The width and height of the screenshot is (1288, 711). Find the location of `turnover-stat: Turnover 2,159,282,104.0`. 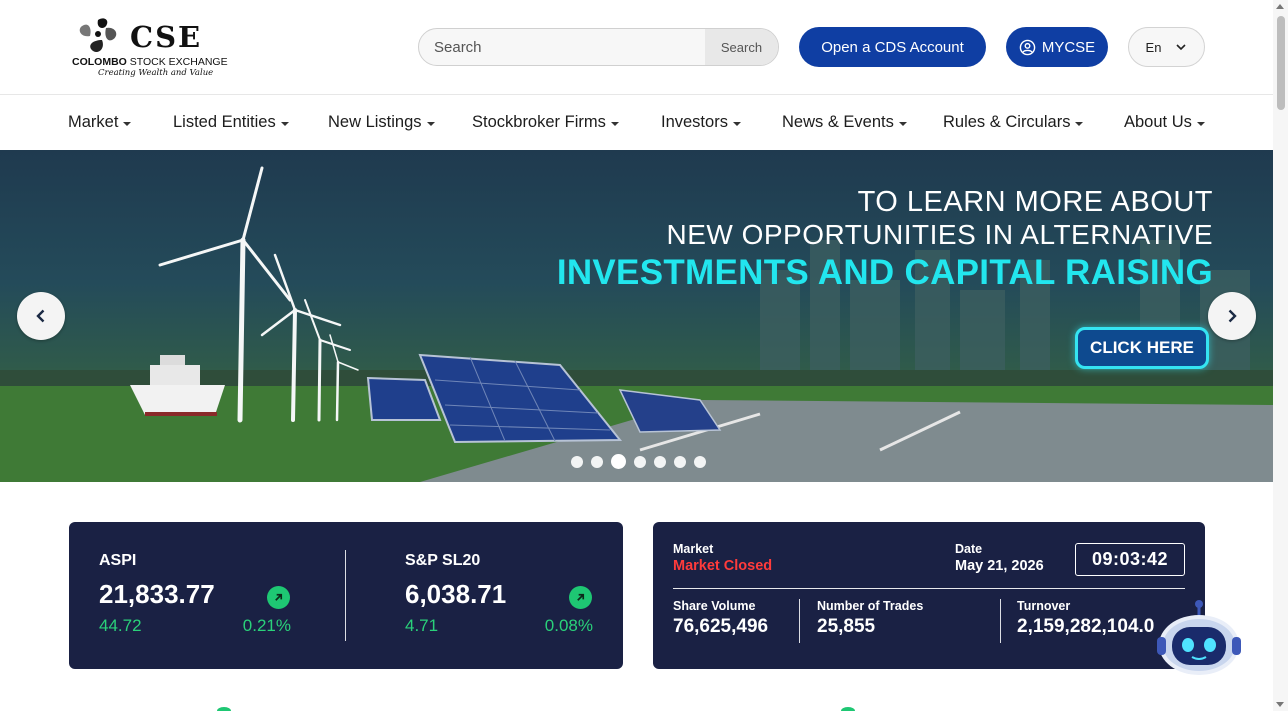

turnover-stat: Turnover 2,159,282,104.0 is located at coordinates (1085, 618).